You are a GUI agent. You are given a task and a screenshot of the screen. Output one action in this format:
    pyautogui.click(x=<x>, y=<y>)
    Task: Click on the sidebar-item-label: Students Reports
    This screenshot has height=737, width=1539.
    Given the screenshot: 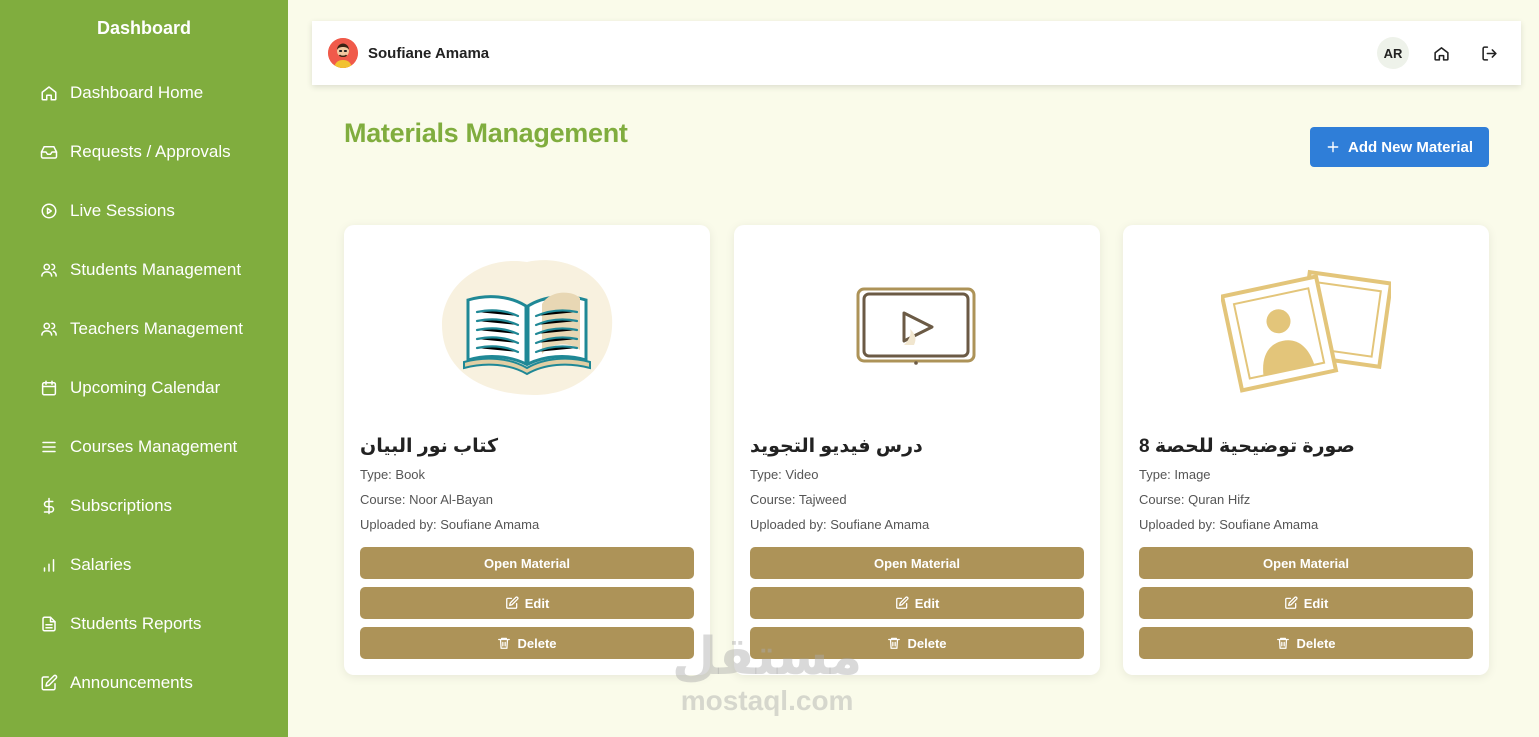 What is the action you would take?
    pyautogui.click(x=136, y=623)
    